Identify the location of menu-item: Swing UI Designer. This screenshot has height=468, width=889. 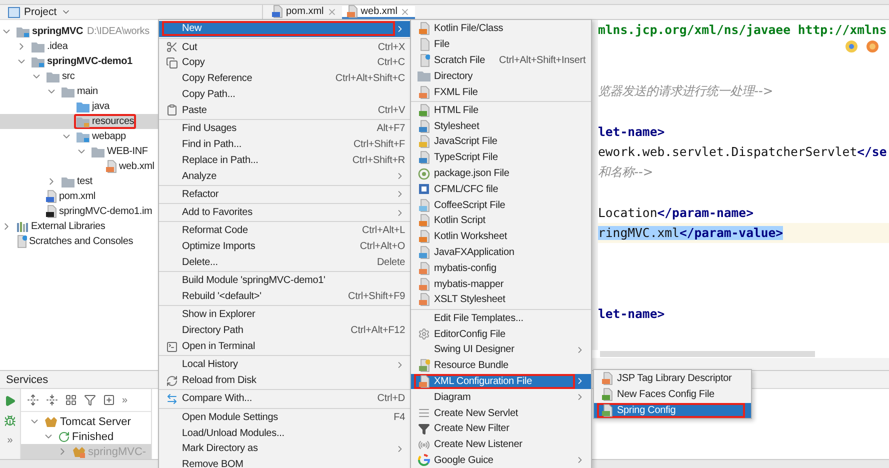
(501, 350).